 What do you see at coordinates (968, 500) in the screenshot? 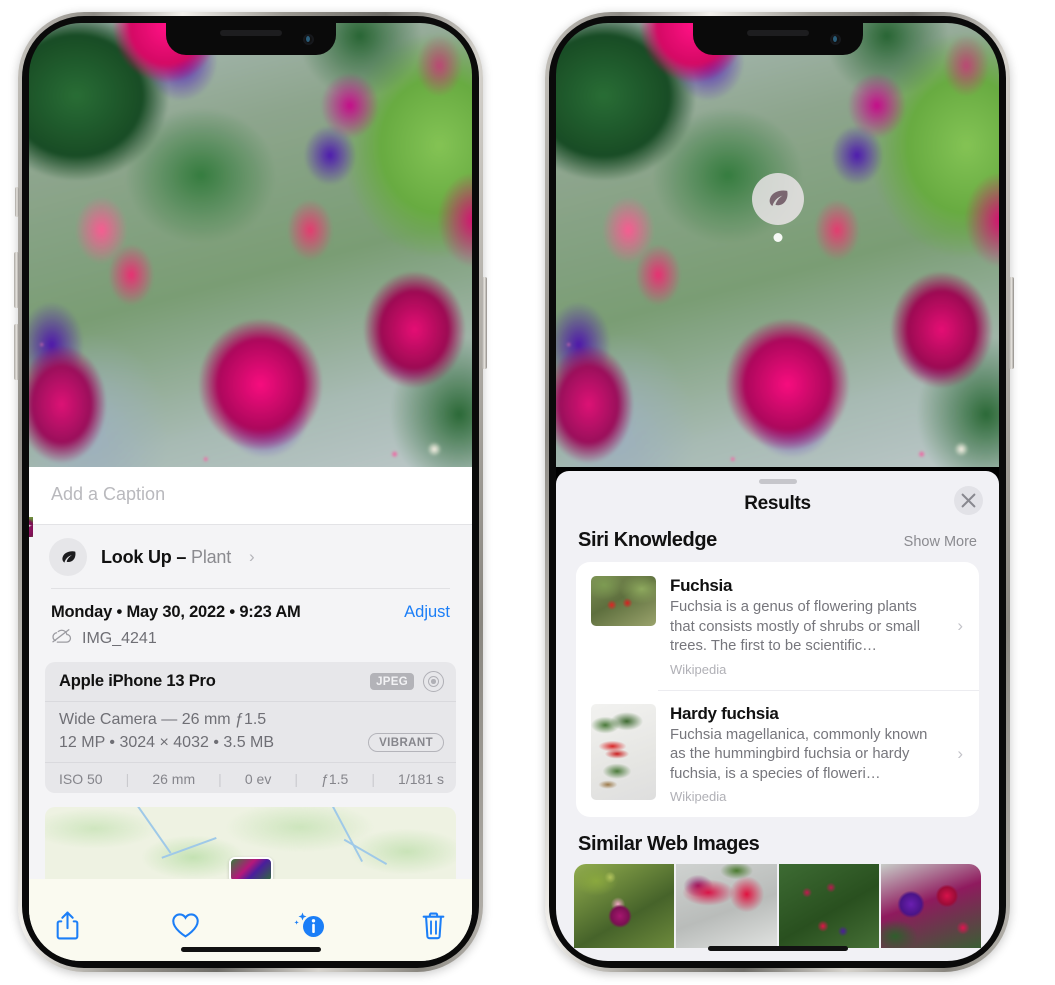
I see `close-icon` at bounding box center [968, 500].